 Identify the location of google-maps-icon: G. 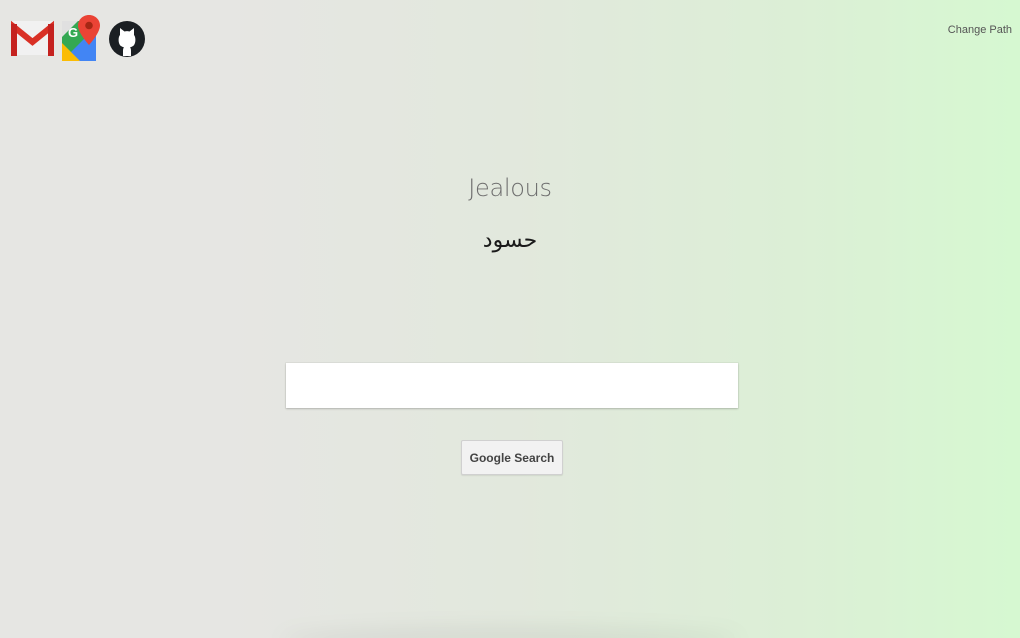
(80, 38).